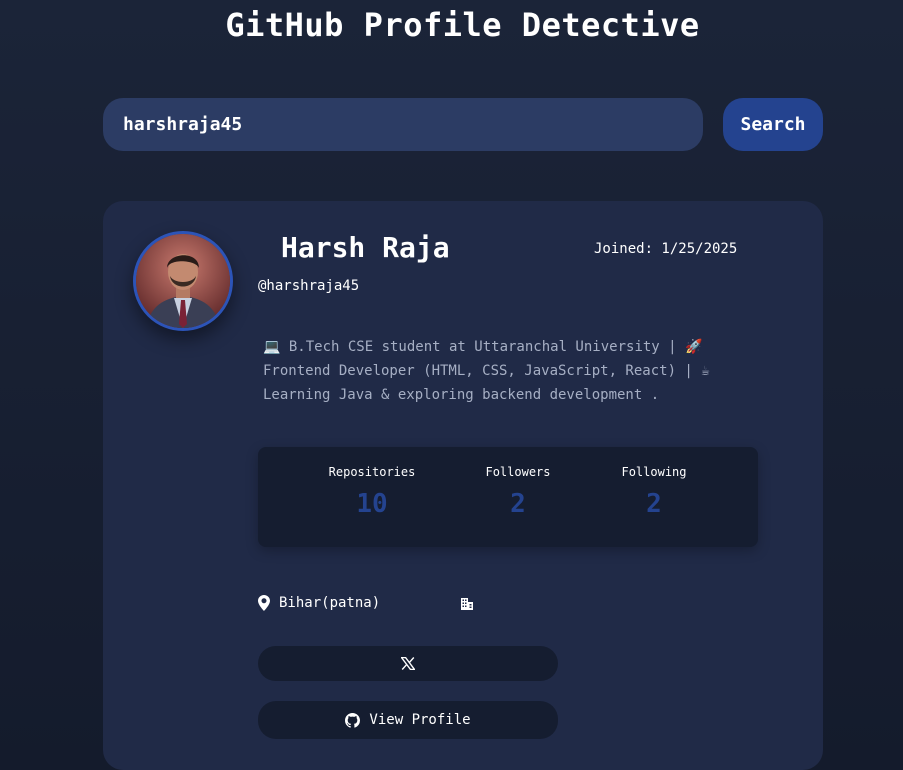 The image size is (903, 770). I want to click on twitter-button, so click(408, 663).